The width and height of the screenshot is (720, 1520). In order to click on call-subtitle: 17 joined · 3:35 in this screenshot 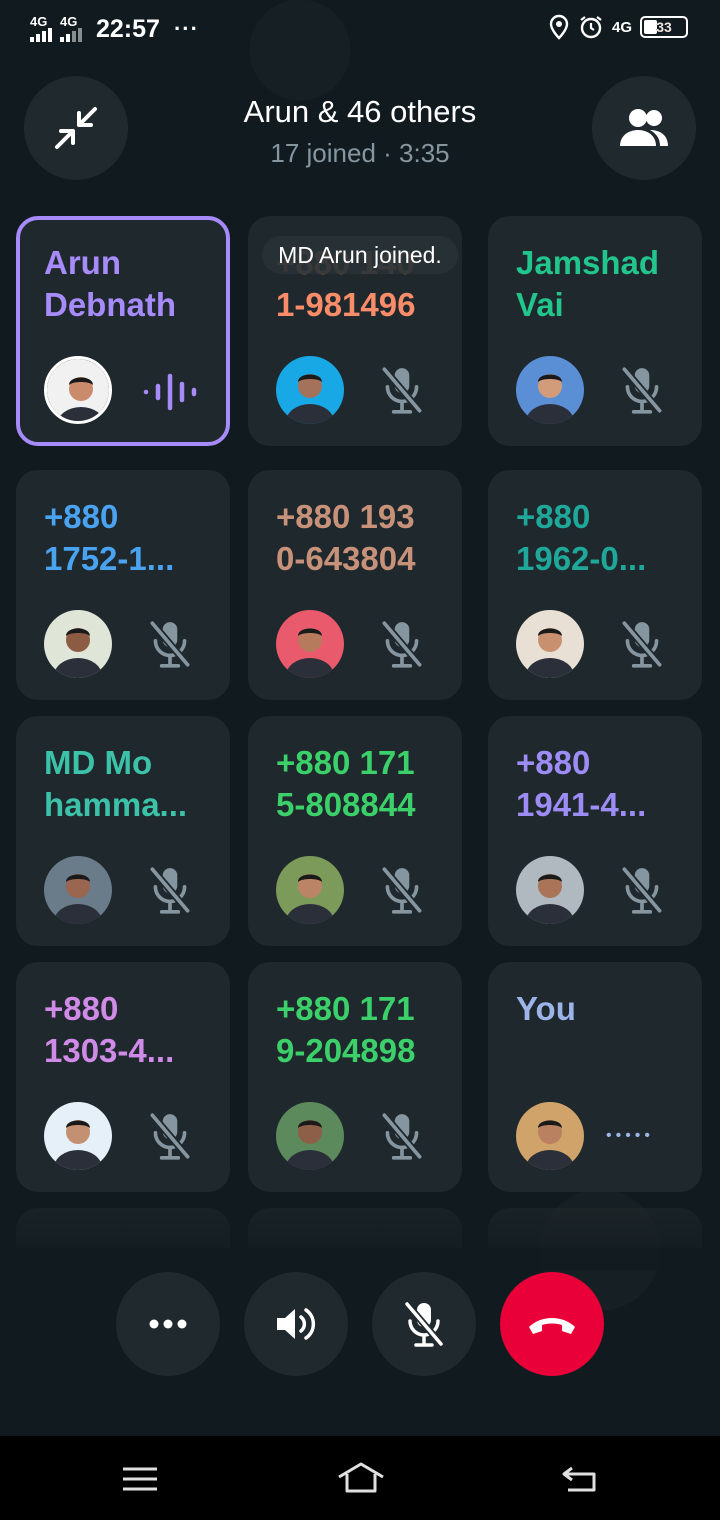, I will do `click(360, 153)`.